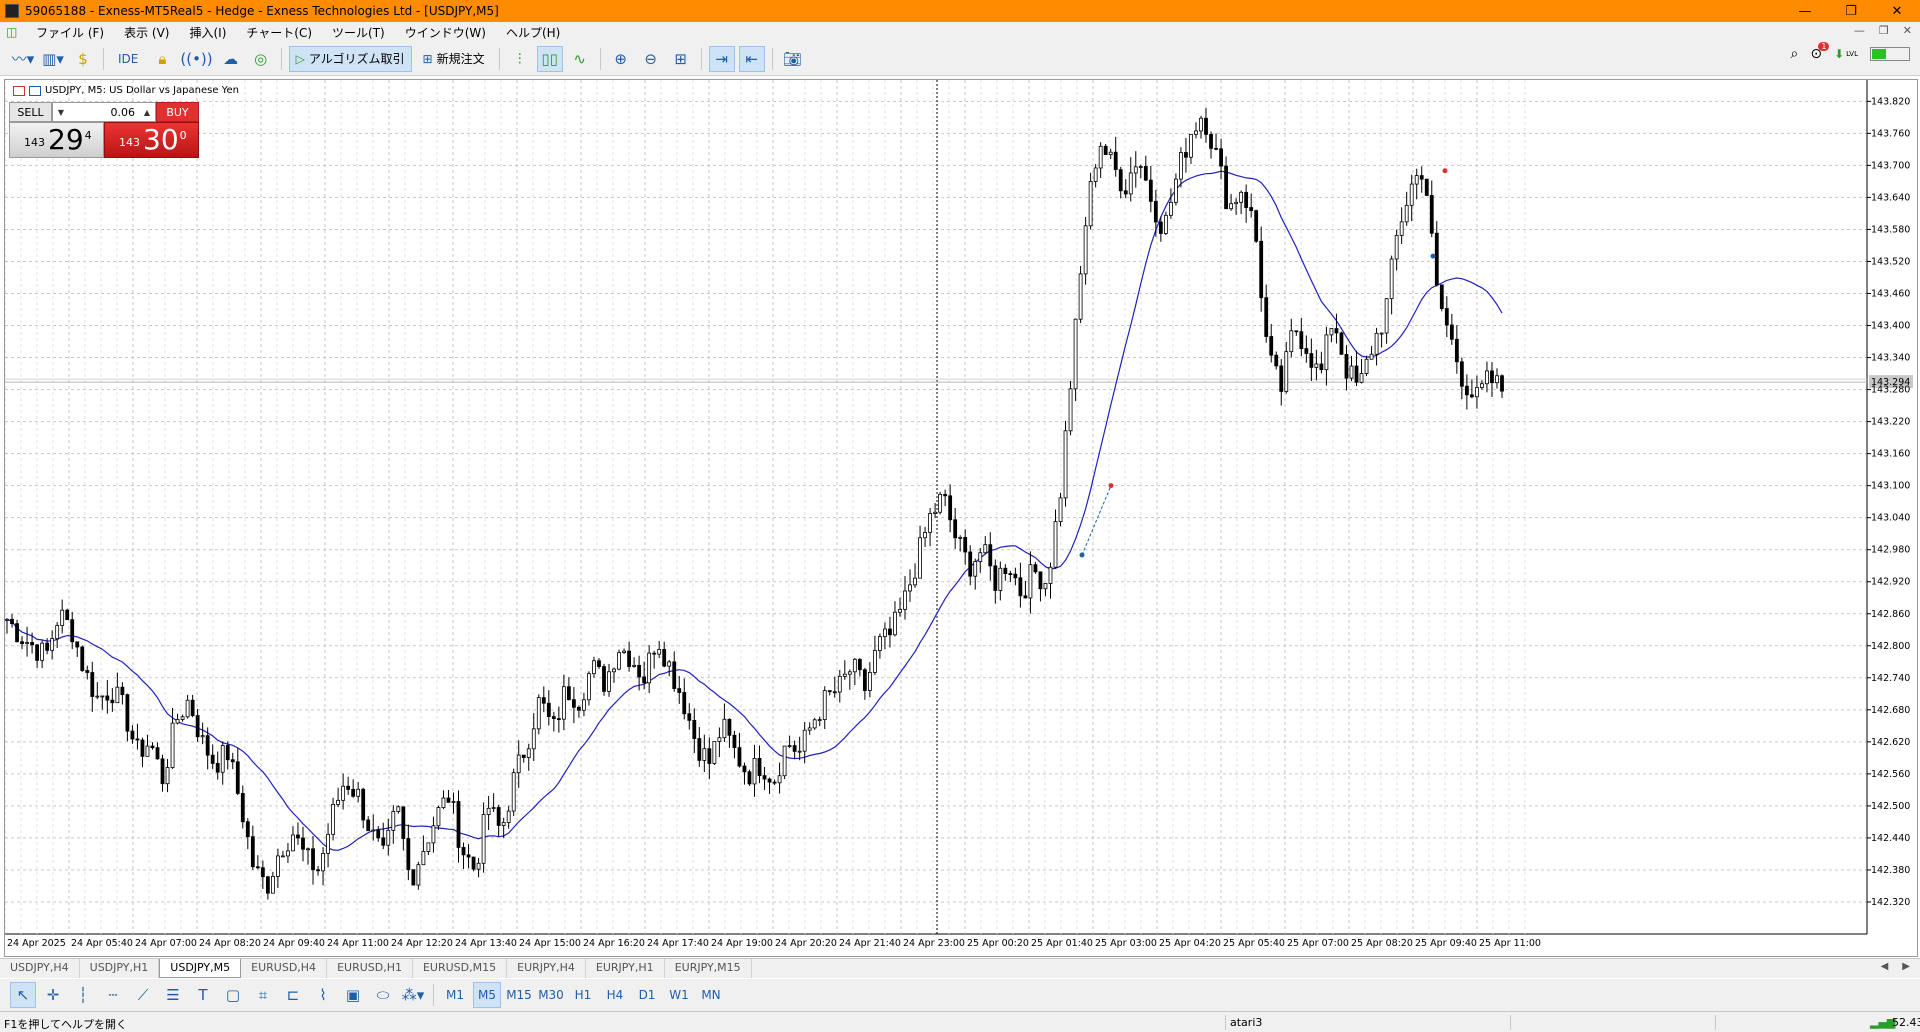  I want to click on tab-scroll-right-icon: ▶, so click(1906, 966).